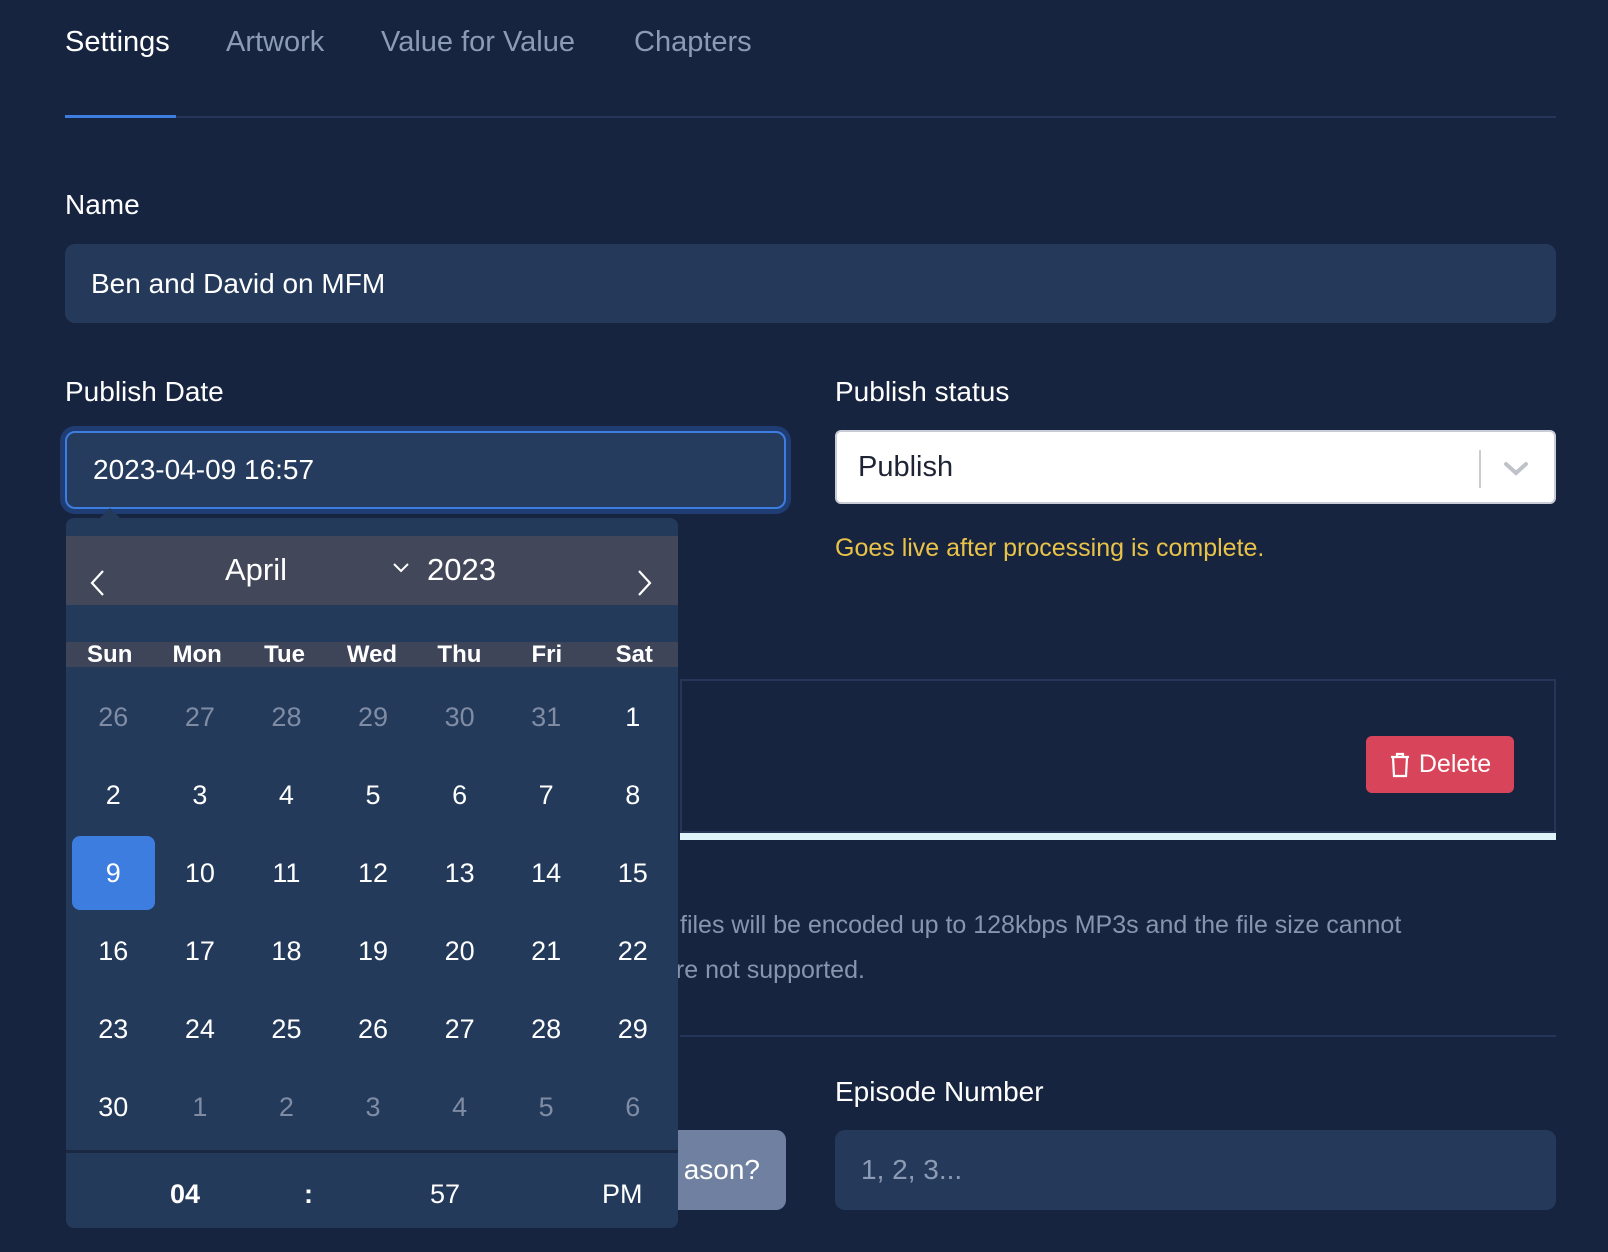 The height and width of the screenshot is (1252, 1608). Describe the element at coordinates (425, 470) in the screenshot. I see `publish-date-input: 2023-04-09 16:57` at that location.